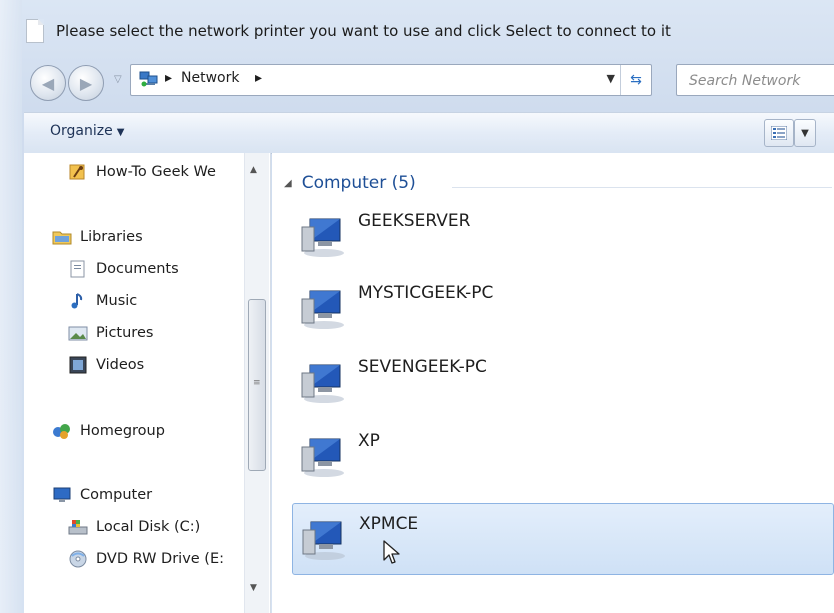  I want to click on favorite-link-icon, so click(77, 172).